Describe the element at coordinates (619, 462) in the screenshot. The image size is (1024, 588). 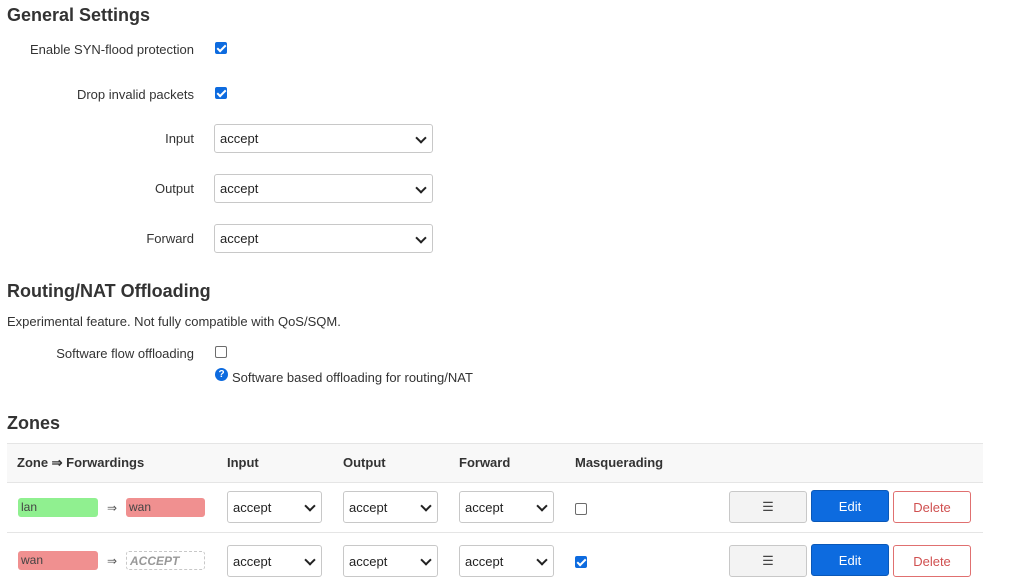
I see `col-masquerading: Masquerading` at that location.